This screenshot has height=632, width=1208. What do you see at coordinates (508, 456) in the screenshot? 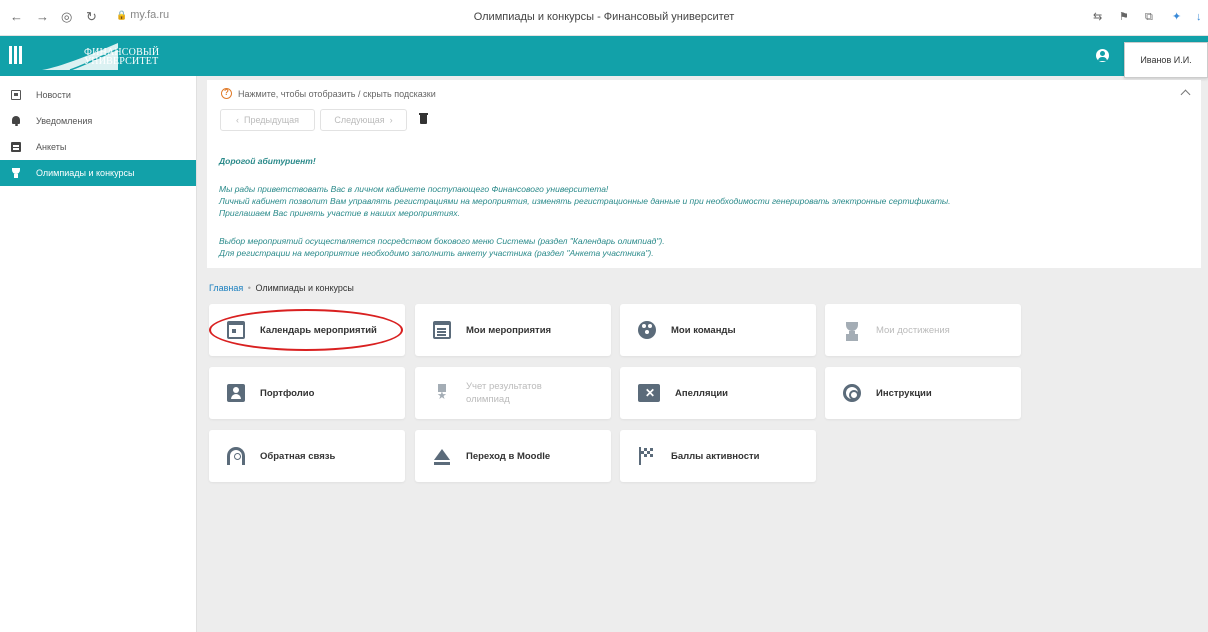
I see `card-label: Переход в Moodle` at bounding box center [508, 456].